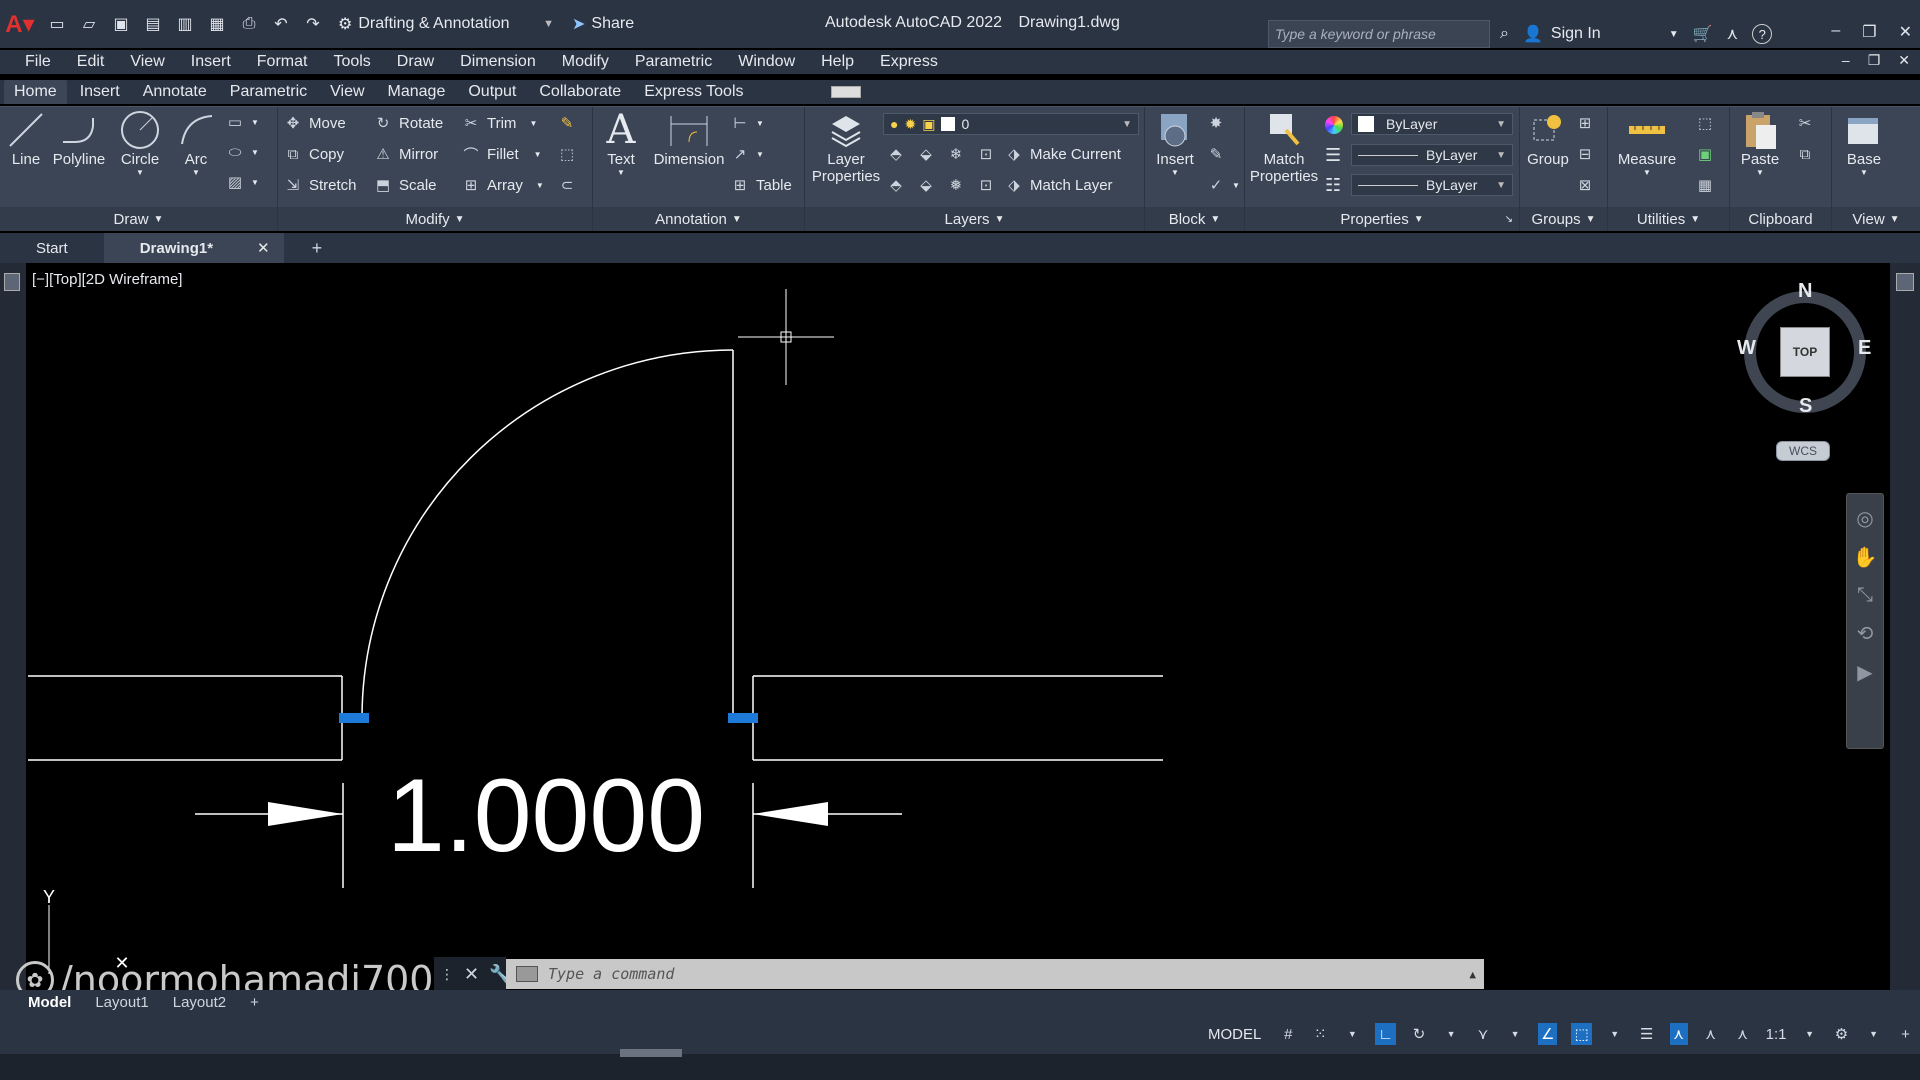 The width and height of the screenshot is (1920, 1080). I want to click on hatch-tool: ▨ ▼, so click(242, 182).